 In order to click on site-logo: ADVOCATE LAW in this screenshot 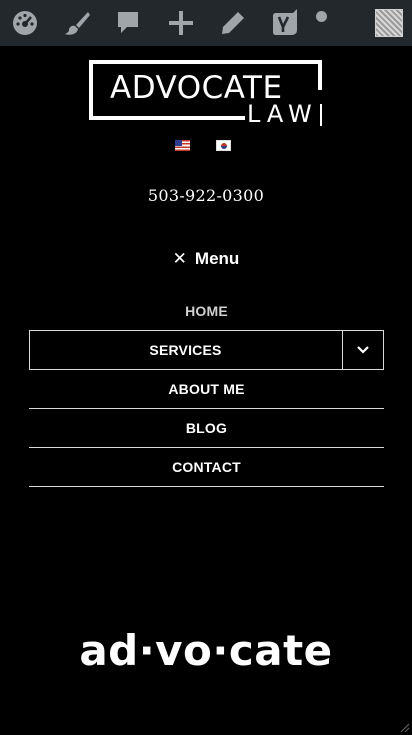, I will do `click(206, 94)`.